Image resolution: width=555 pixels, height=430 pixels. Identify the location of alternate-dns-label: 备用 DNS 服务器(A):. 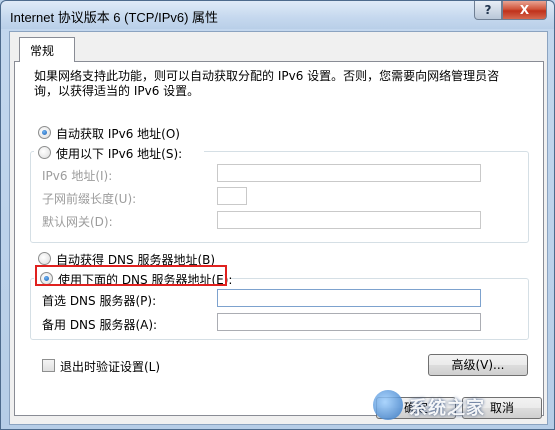
(100, 325).